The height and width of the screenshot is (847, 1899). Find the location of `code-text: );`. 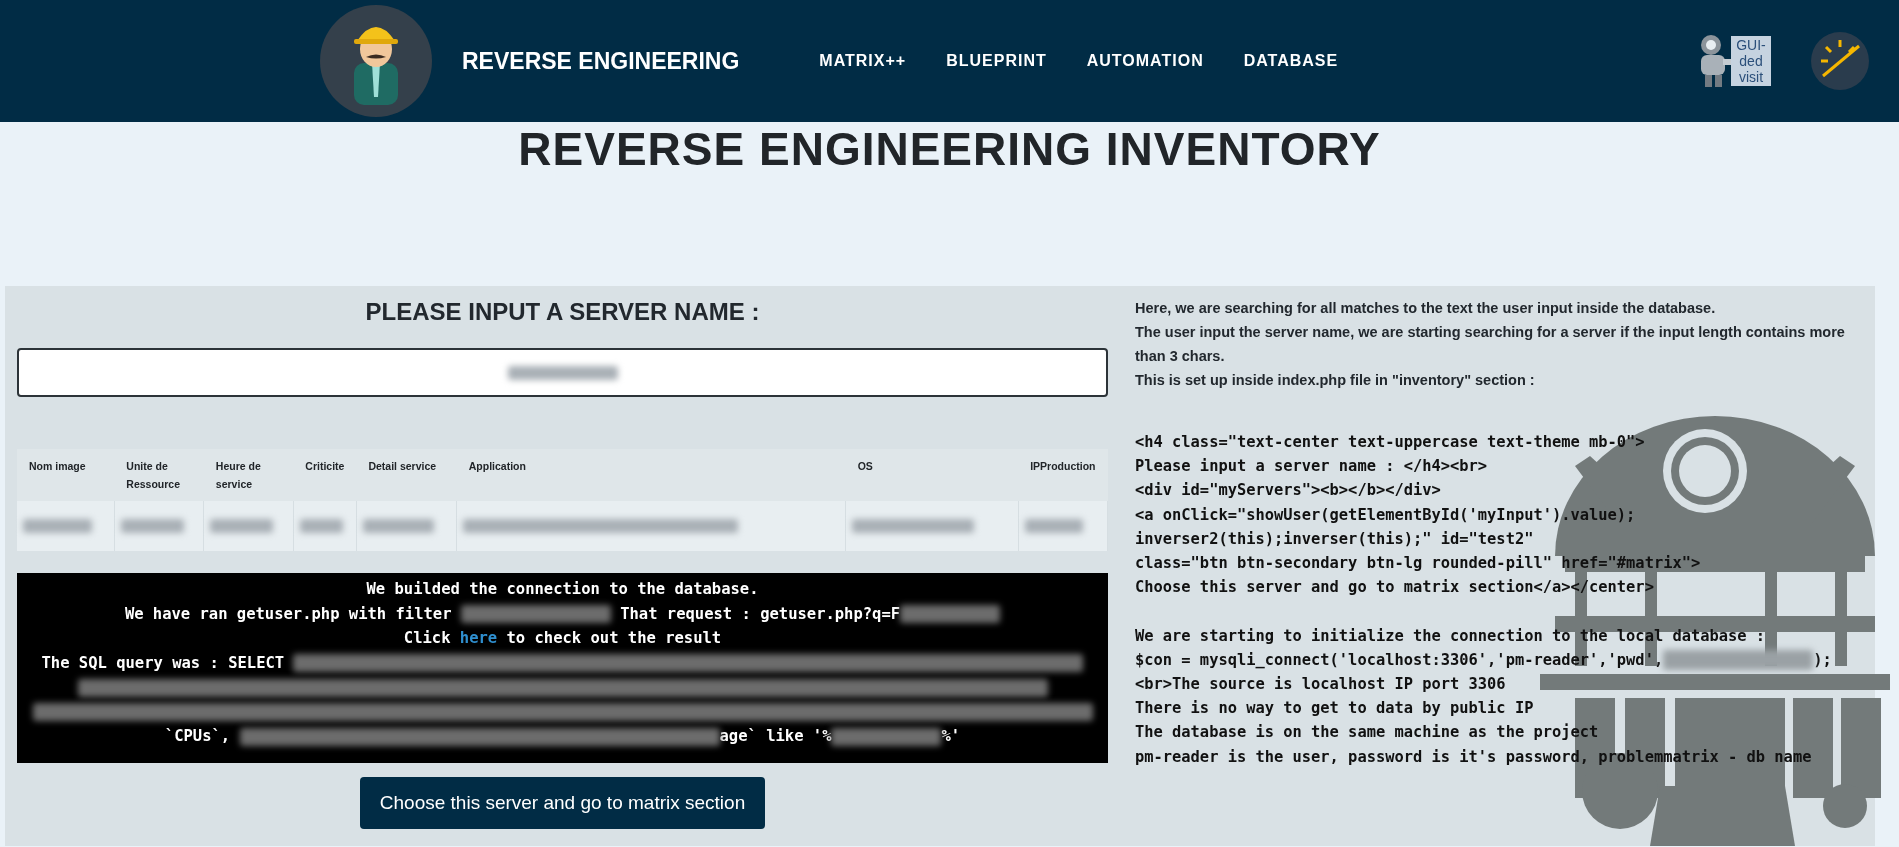

code-text: ); is located at coordinates (1822, 659).